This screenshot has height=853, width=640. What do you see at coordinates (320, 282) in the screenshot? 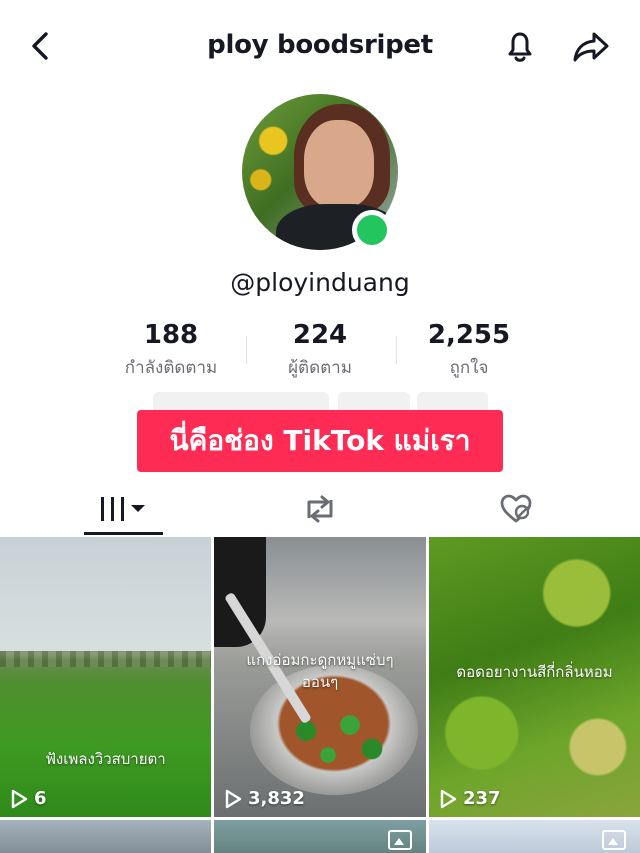
I see `profile-username: @ployinduang` at bounding box center [320, 282].